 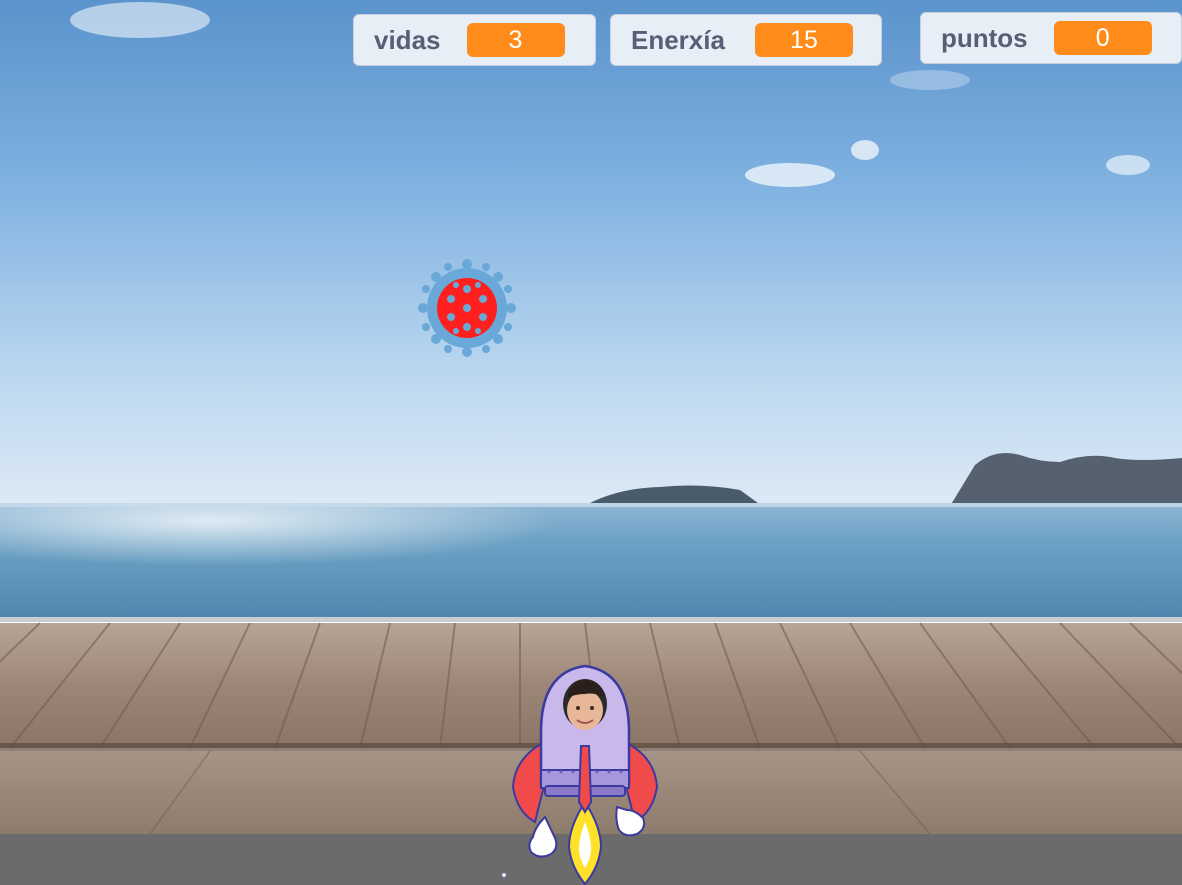 What do you see at coordinates (984, 37) in the screenshot?
I see `monitor-puntos-label: puntos` at bounding box center [984, 37].